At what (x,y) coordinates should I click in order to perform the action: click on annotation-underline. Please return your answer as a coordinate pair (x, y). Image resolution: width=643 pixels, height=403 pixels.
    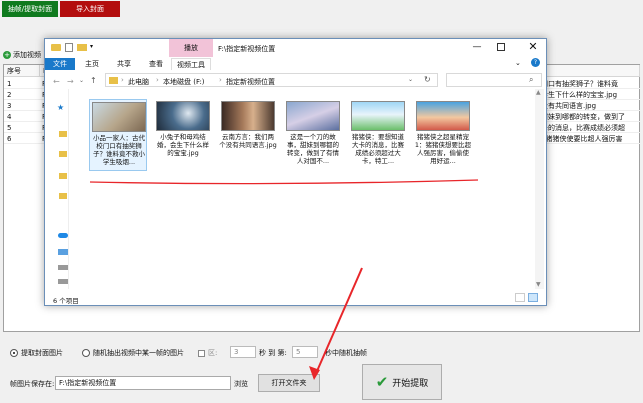
    Looking at the image, I should click on (284, 182).